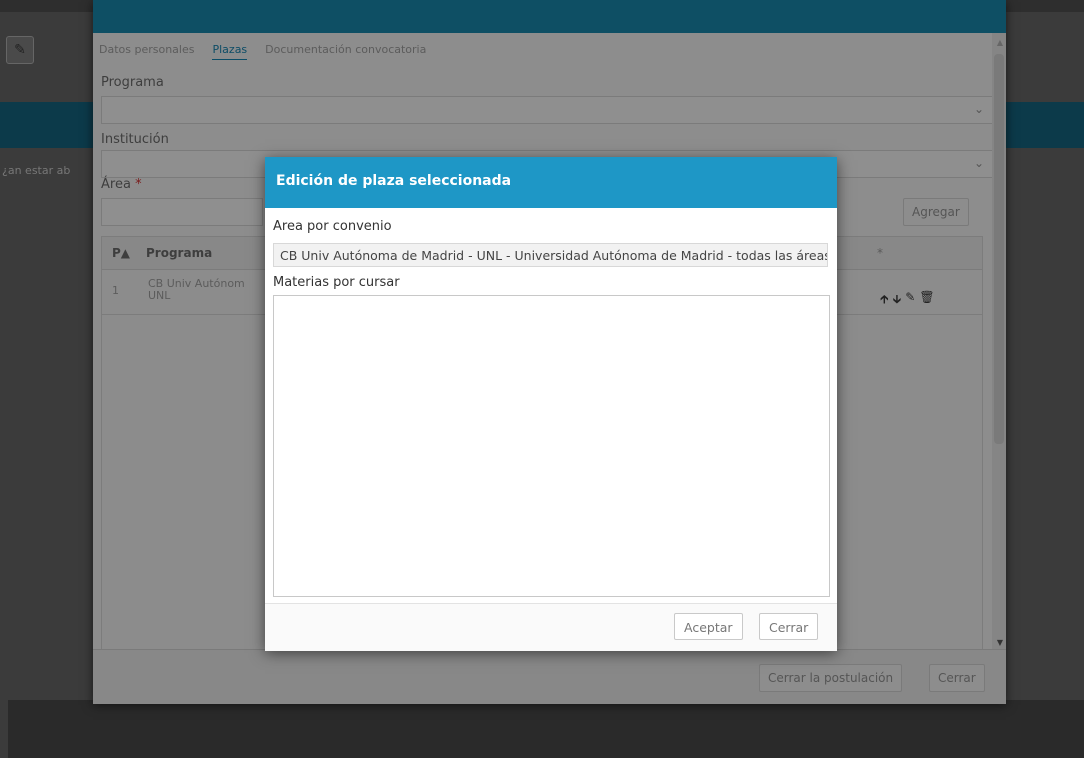 The width and height of the screenshot is (1084, 758). Describe the element at coordinates (999, 249) in the screenshot. I see `scrollbar-thumb` at that location.